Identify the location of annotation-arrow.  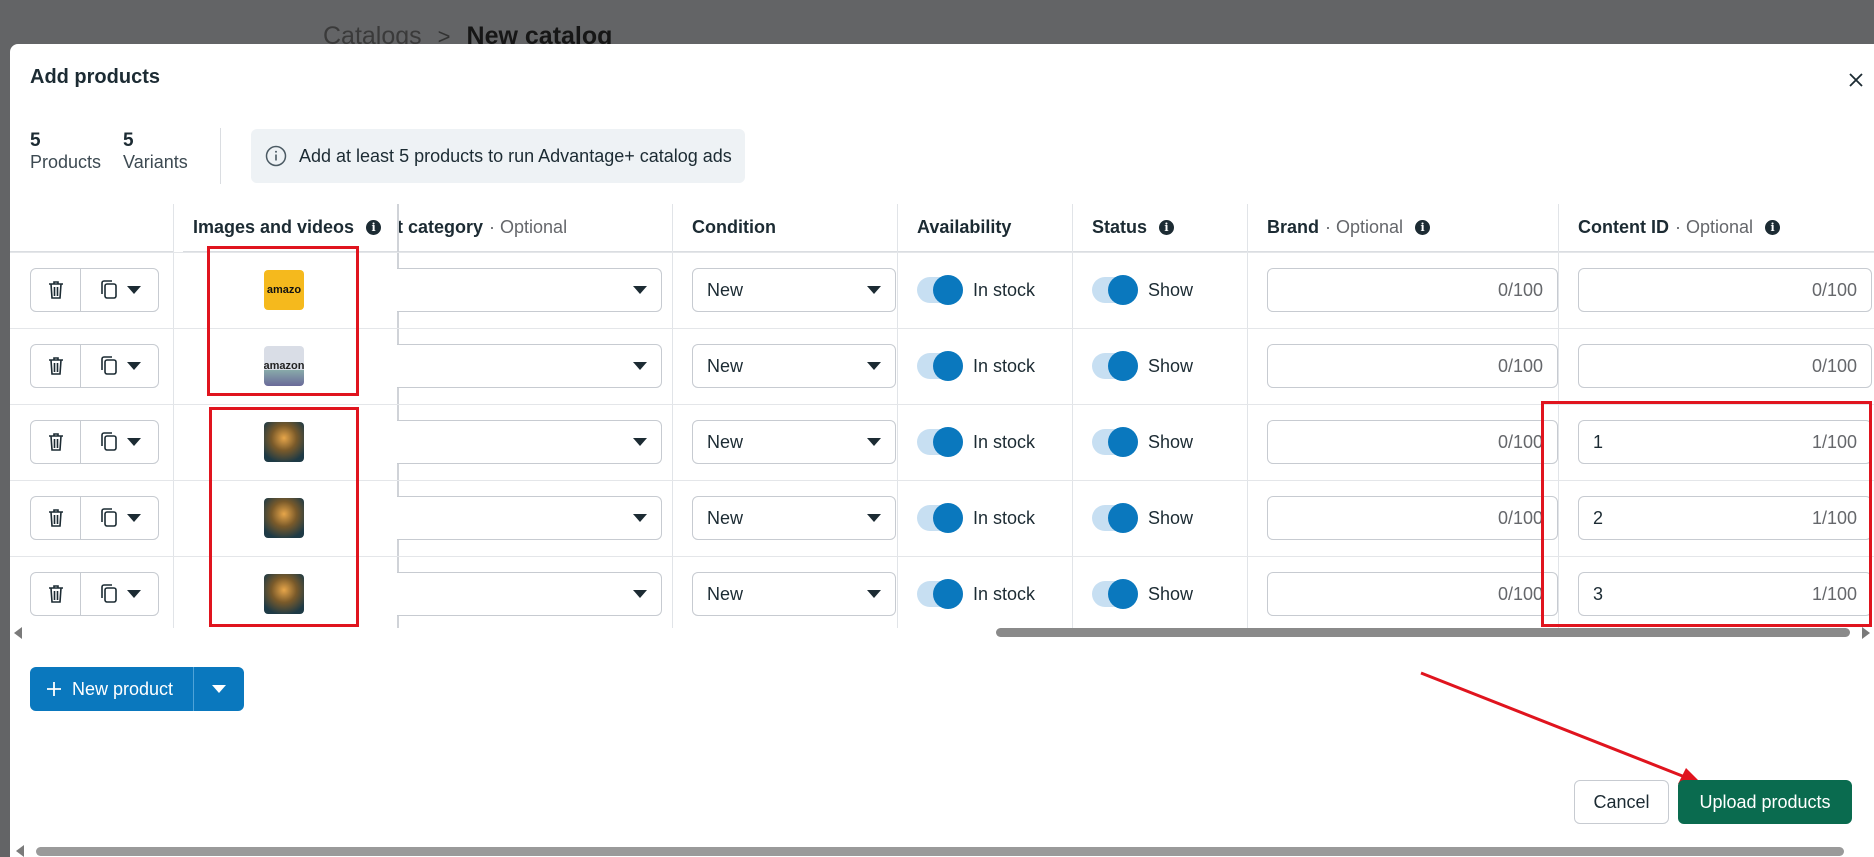
(1562, 728).